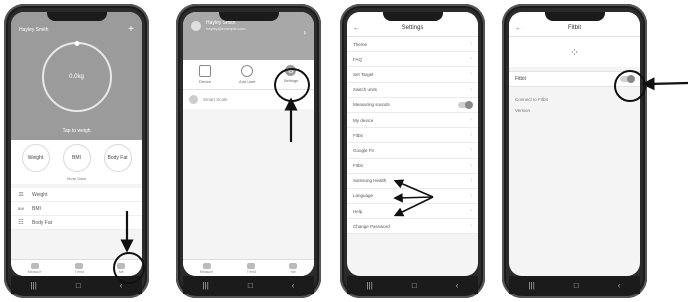 Image resolution: width=691 pixels, height=302 pixels. Describe the element at coordinates (413, 206) in the screenshot. I see `arrow-samsung-health` at that location.